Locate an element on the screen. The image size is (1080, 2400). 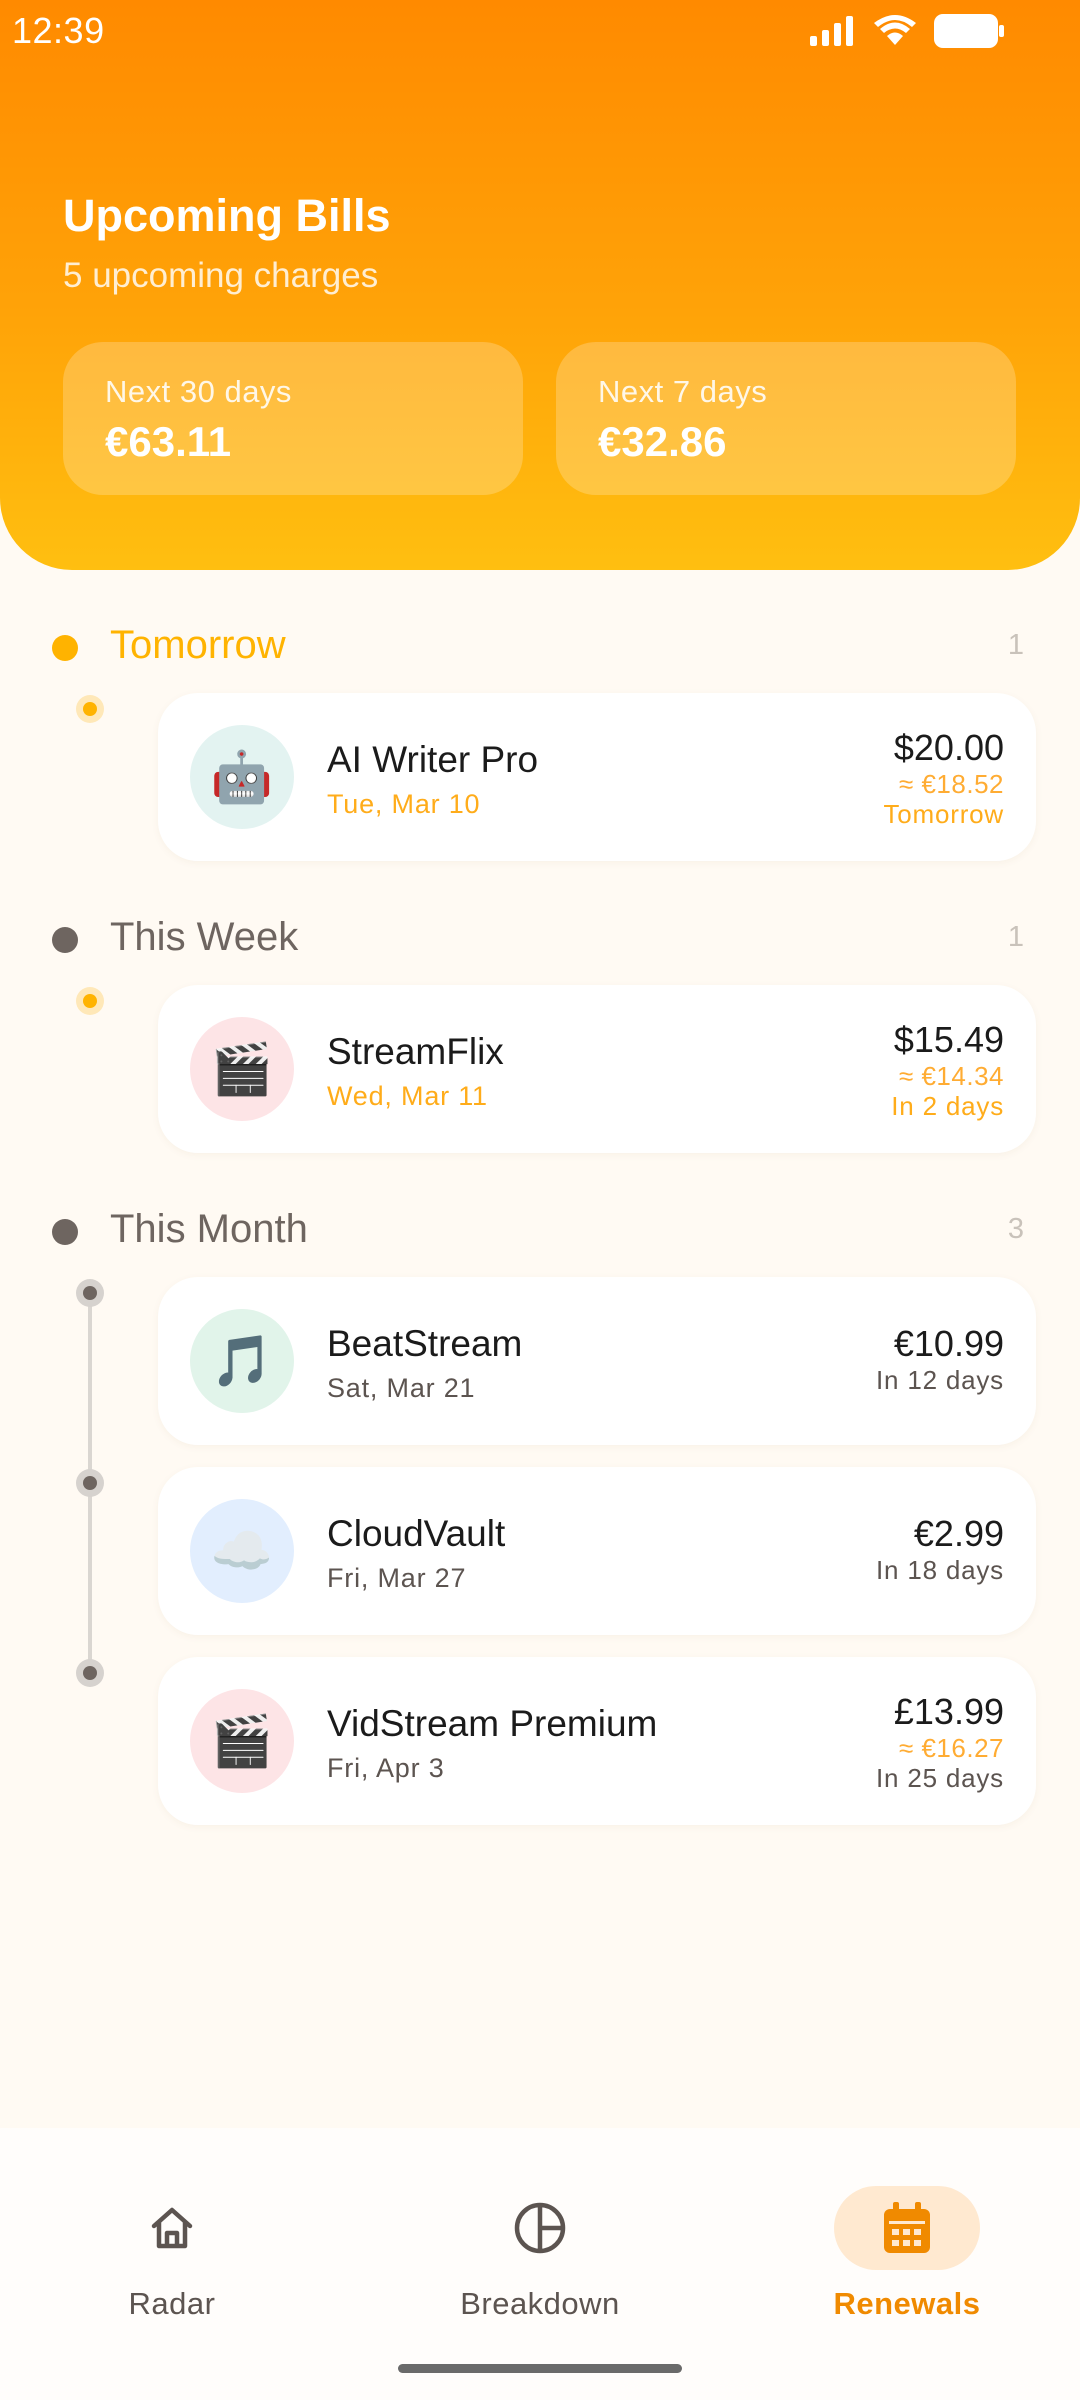
bill-amount-group: €10.99 In 12 days is located at coordinates (940, 1359).